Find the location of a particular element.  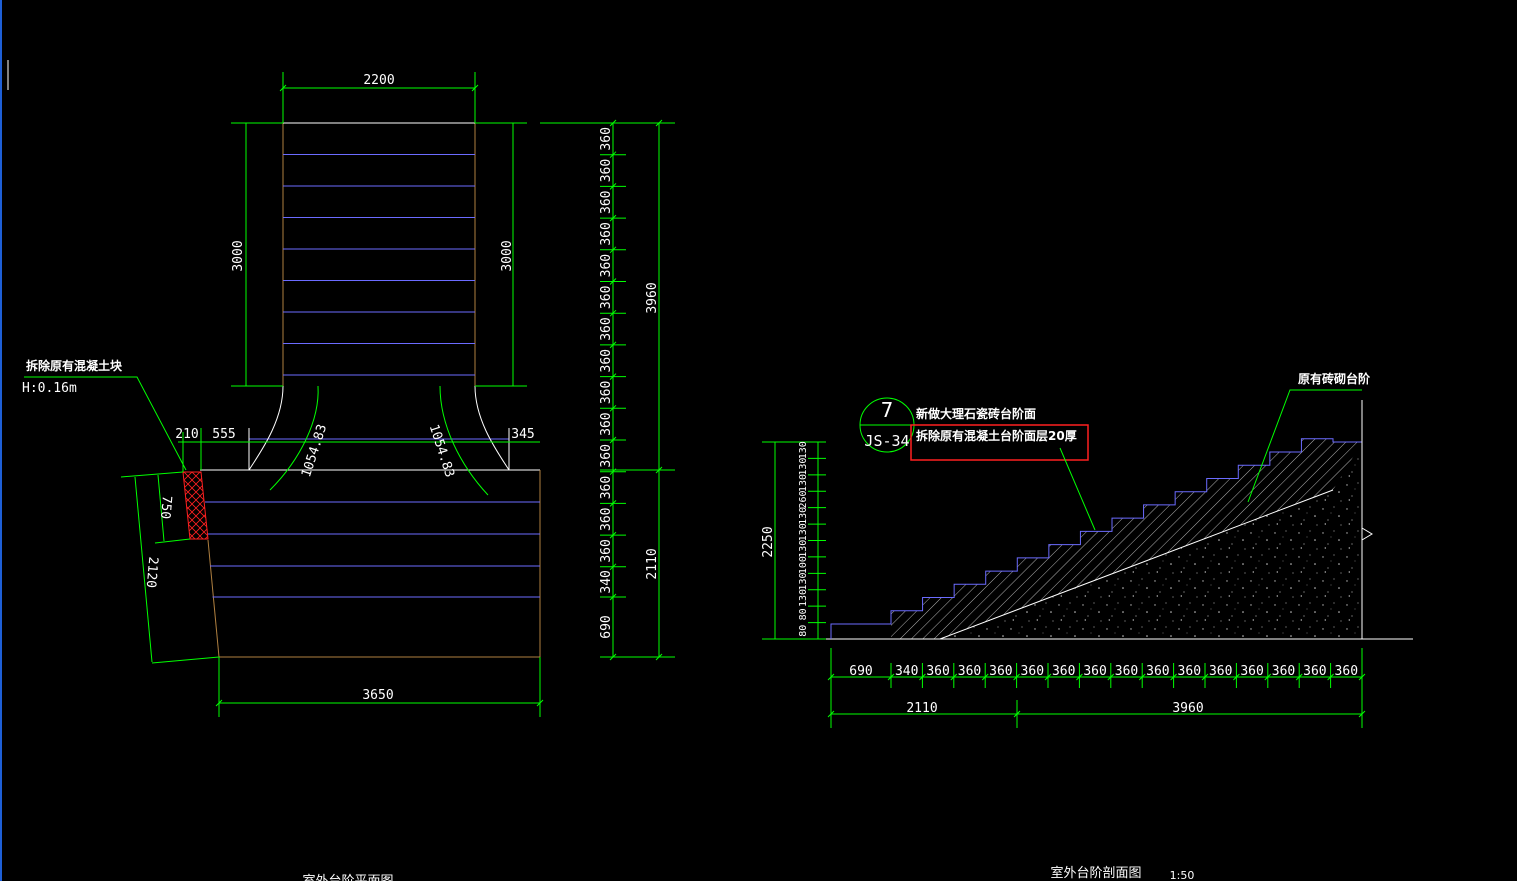

dim-bottom: 340 is located at coordinates (906, 671).